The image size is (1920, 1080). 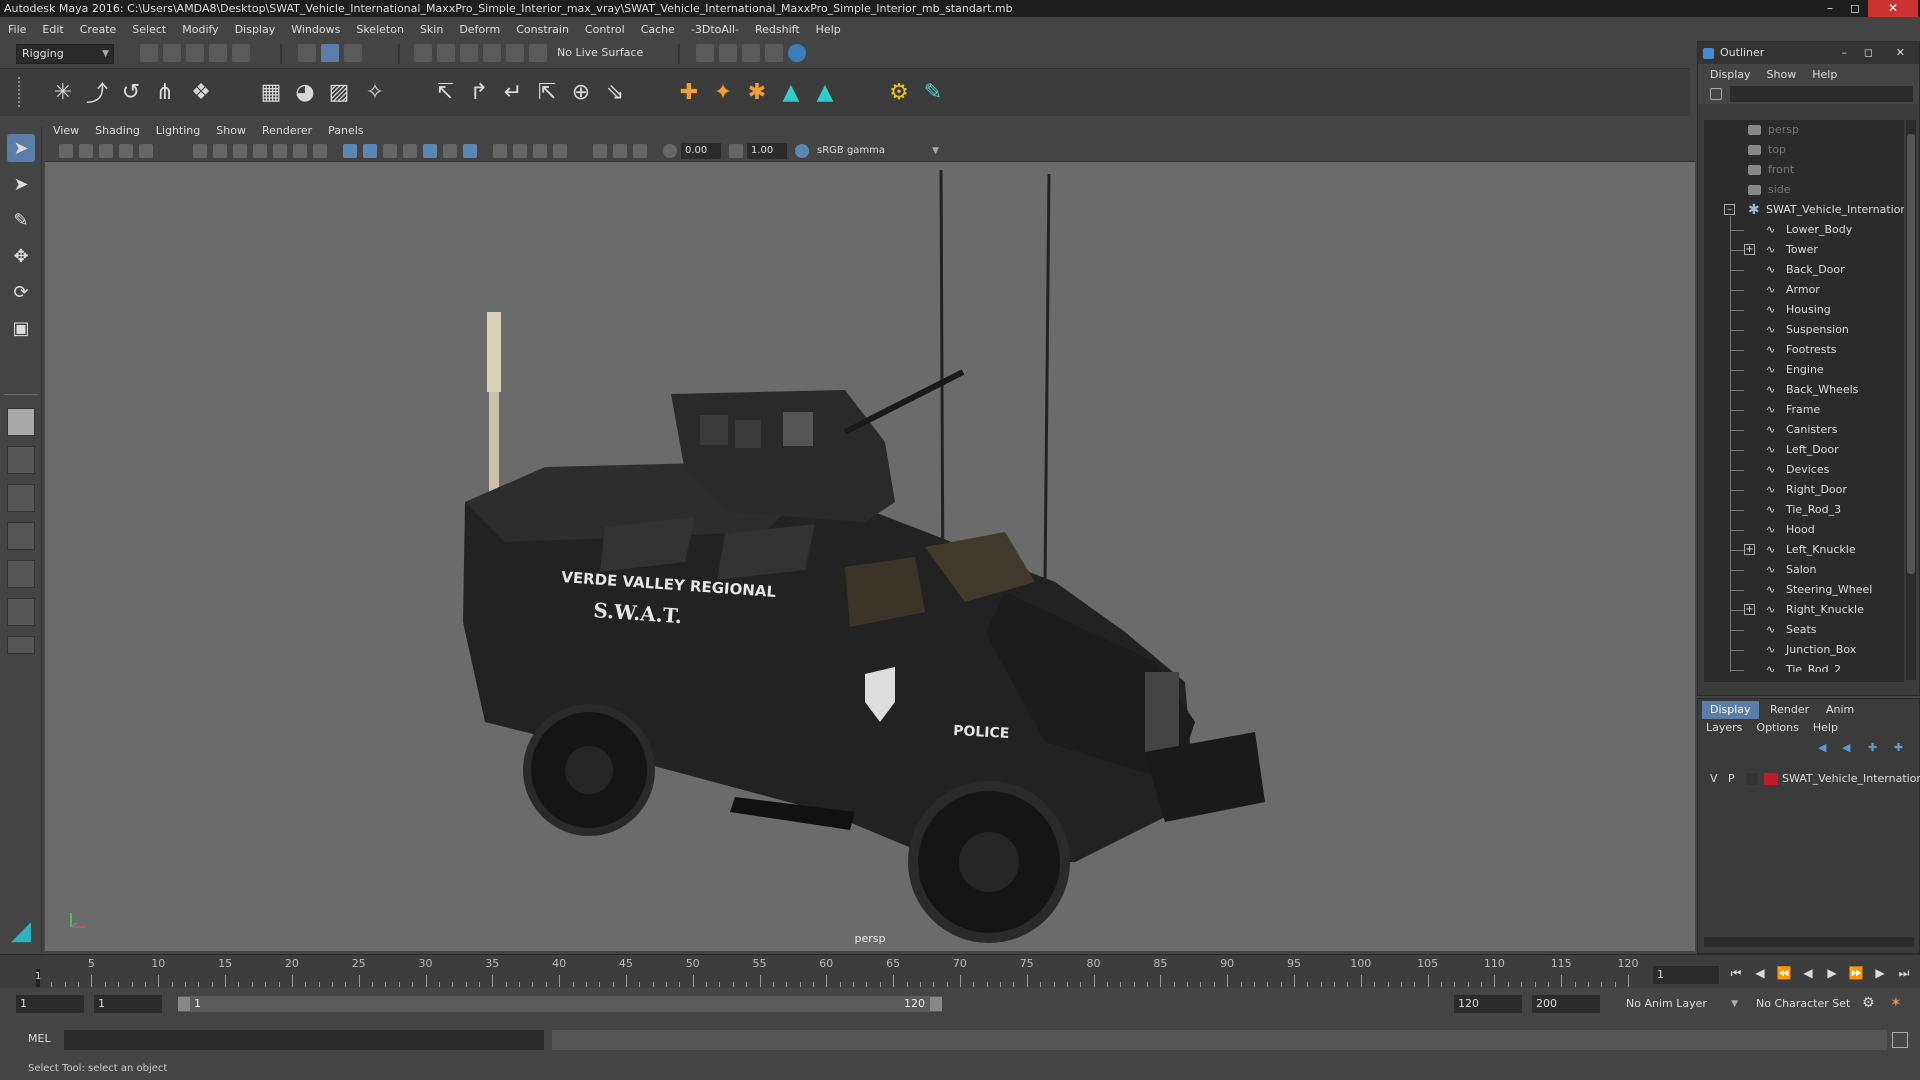 What do you see at coordinates (450, 151) in the screenshot?
I see `shadows-icon` at bounding box center [450, 151].